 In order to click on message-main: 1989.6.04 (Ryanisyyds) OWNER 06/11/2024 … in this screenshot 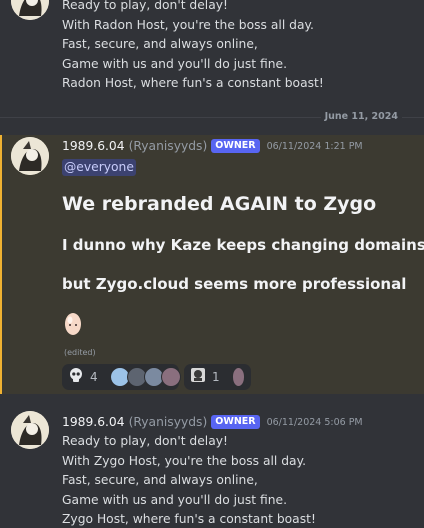, I will do `click(212, 156)`.